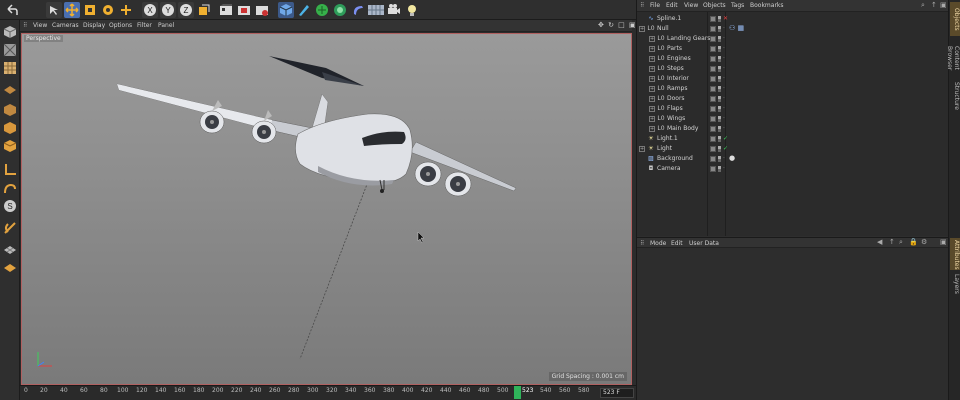  Describe the element at coordinates (166, 25) in the screenshot. I see `viewport-menu-panel: Panel` at that location.